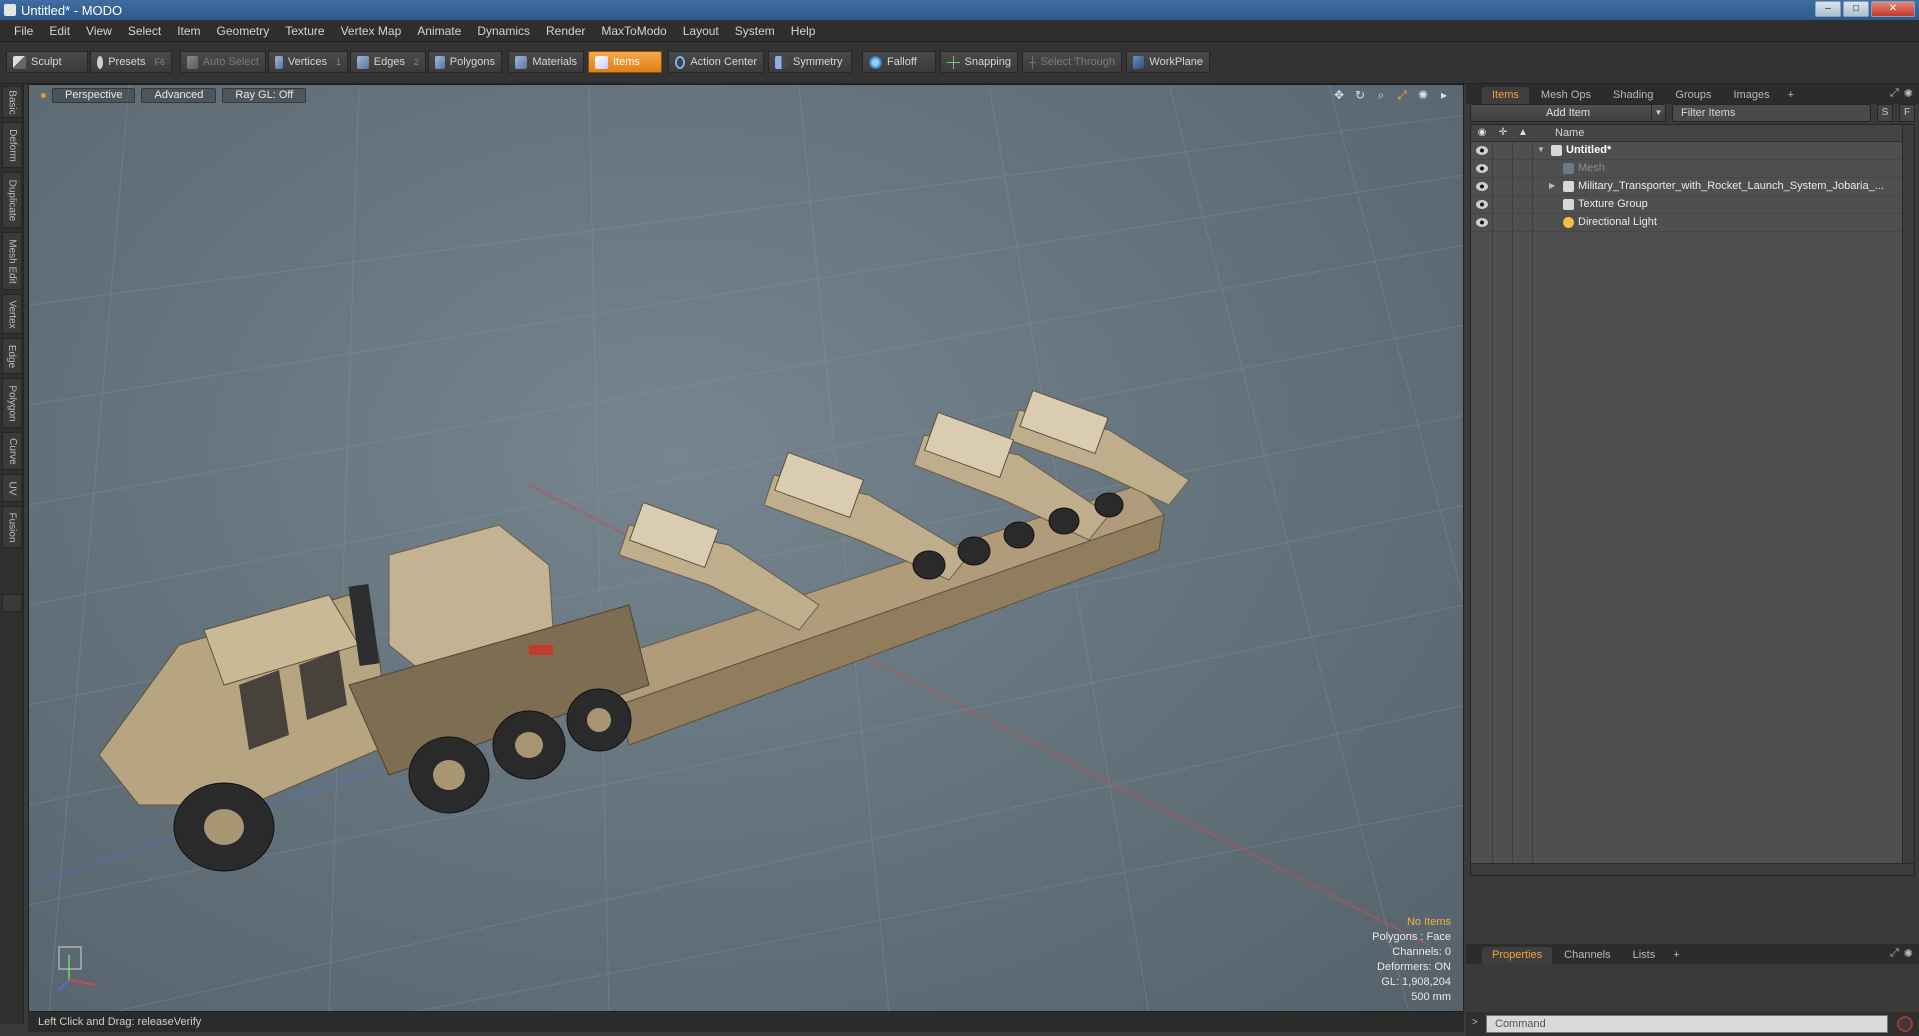 This screenshot has height=1036, width=1919. What do you see at coordinates (633, 31) in the screenshot?
I see `menu-maxtomodo: MaxToModo` at bounding box center [633, 31].